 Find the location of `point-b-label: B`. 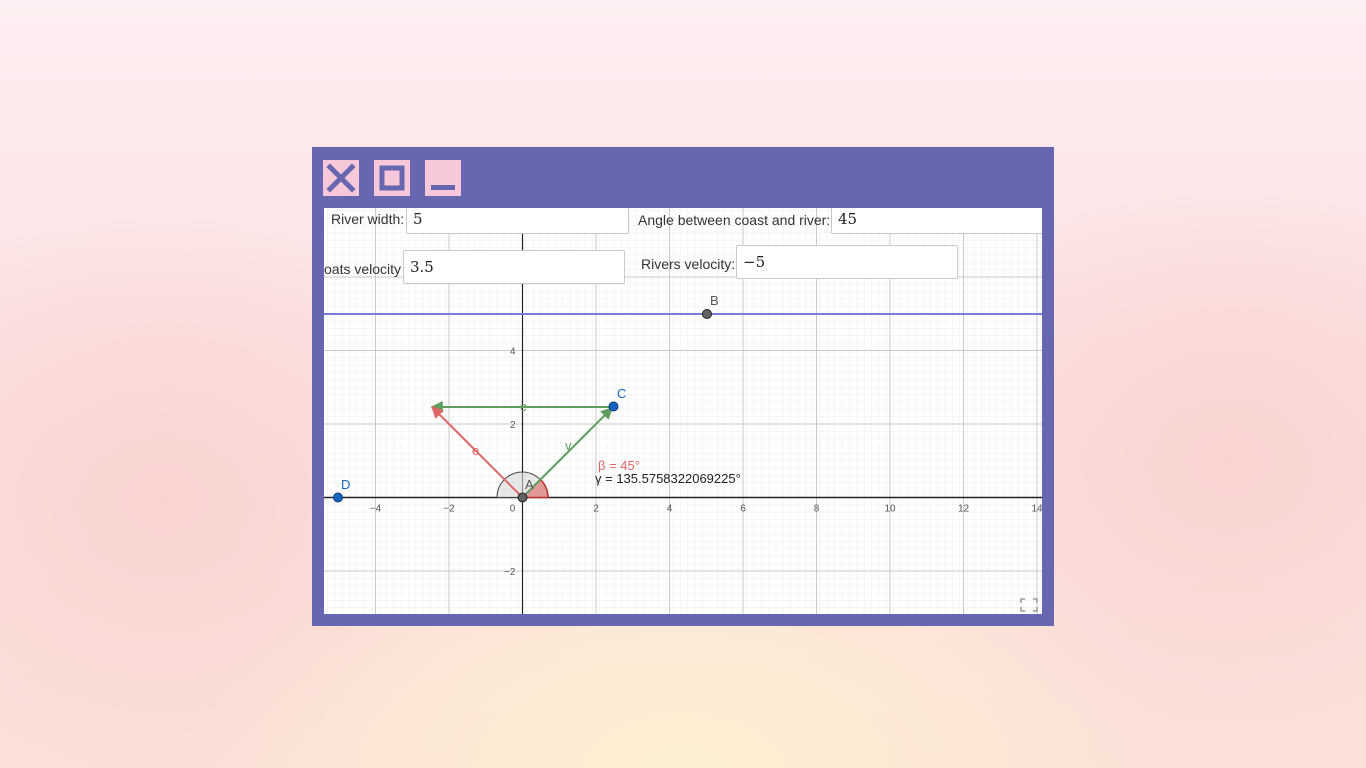

point-b-label: B is located at coordinates (714, 300).